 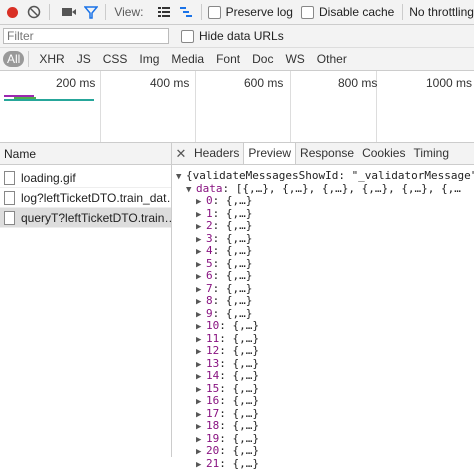 I want to click on tab-headers: Headers, so click(x=216, y=153).